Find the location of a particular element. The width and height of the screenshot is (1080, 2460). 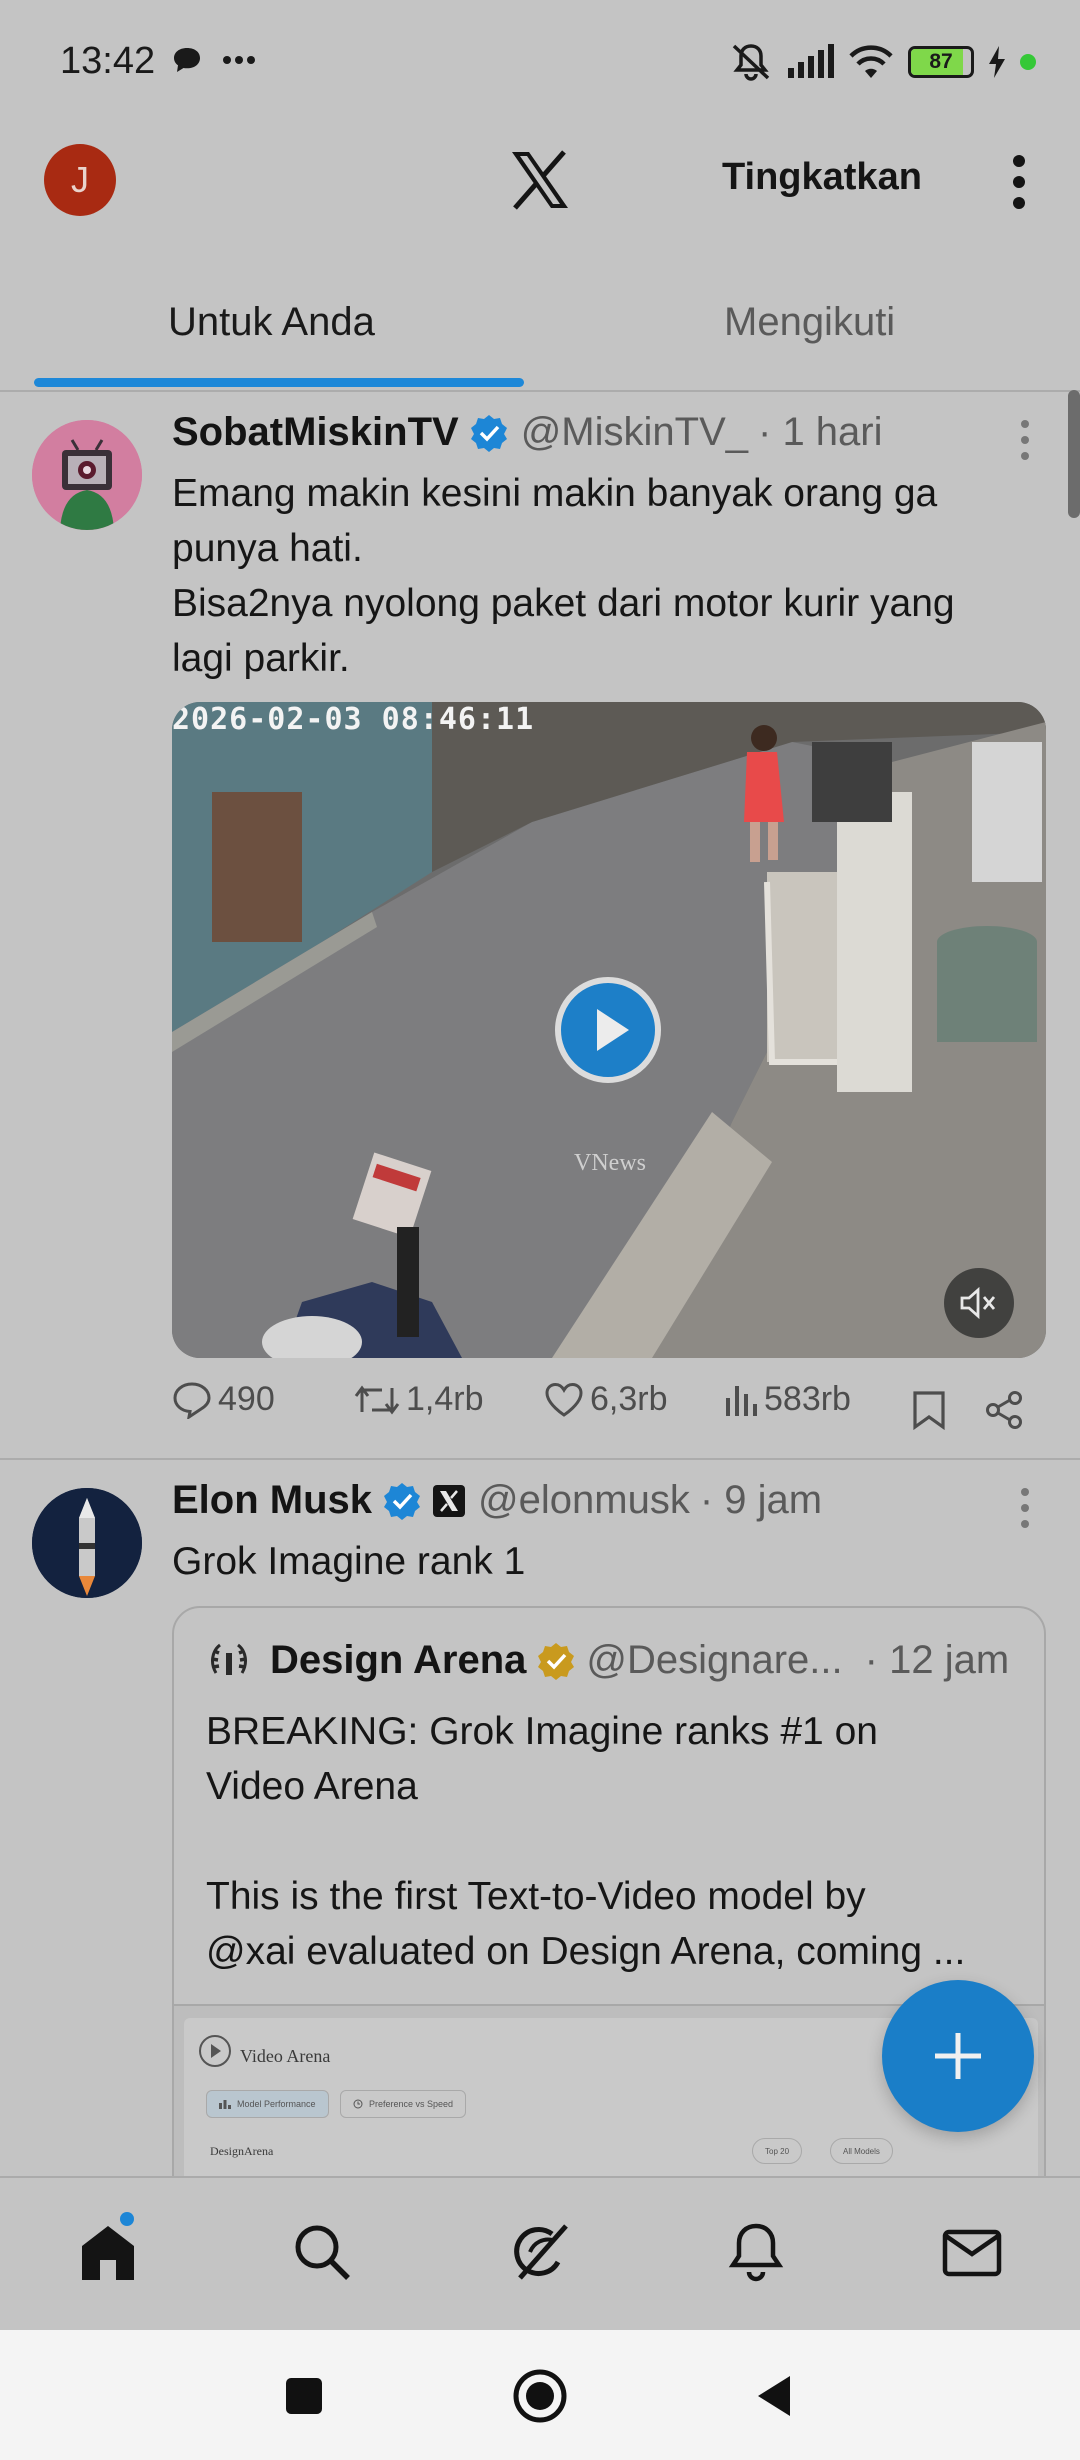

system-navigation-bar is located at coordinates (540, 2395).